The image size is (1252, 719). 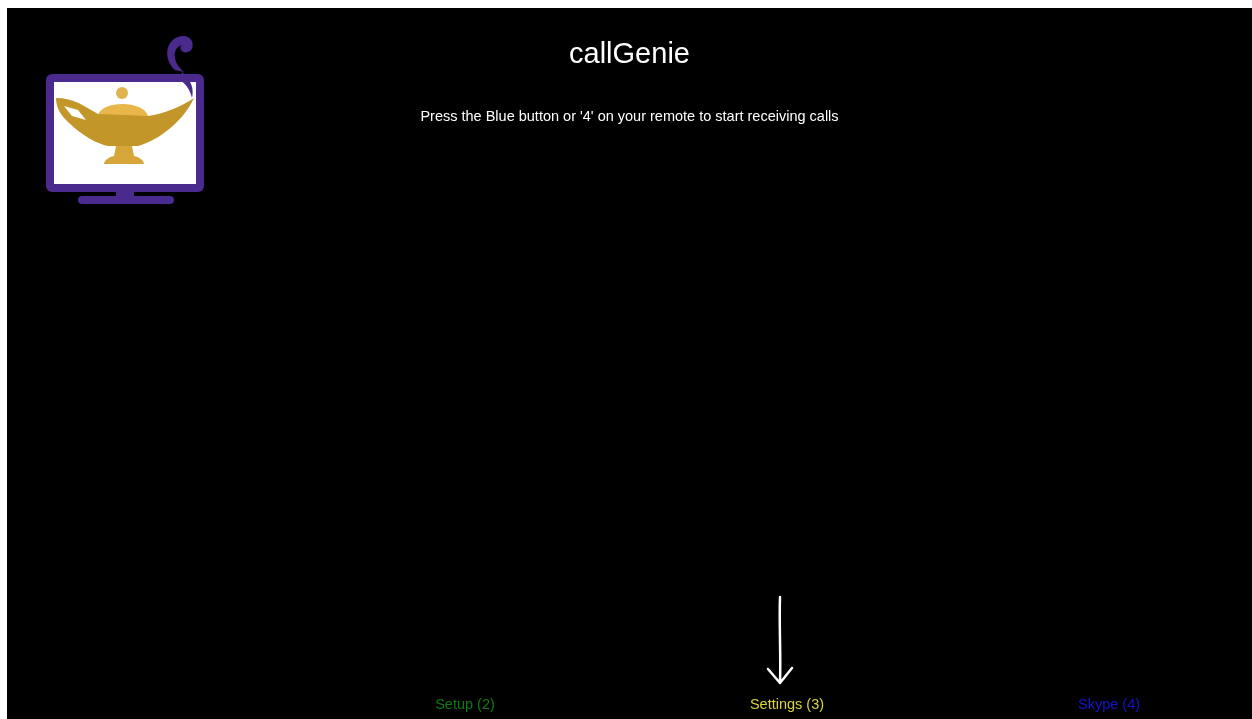 What do you see at coordinates (629, 116) in the screenshot?
I see `instruction-text: Press the Blue button or '4' on your remote to start receiving calls` at bounding box center [629, 116].